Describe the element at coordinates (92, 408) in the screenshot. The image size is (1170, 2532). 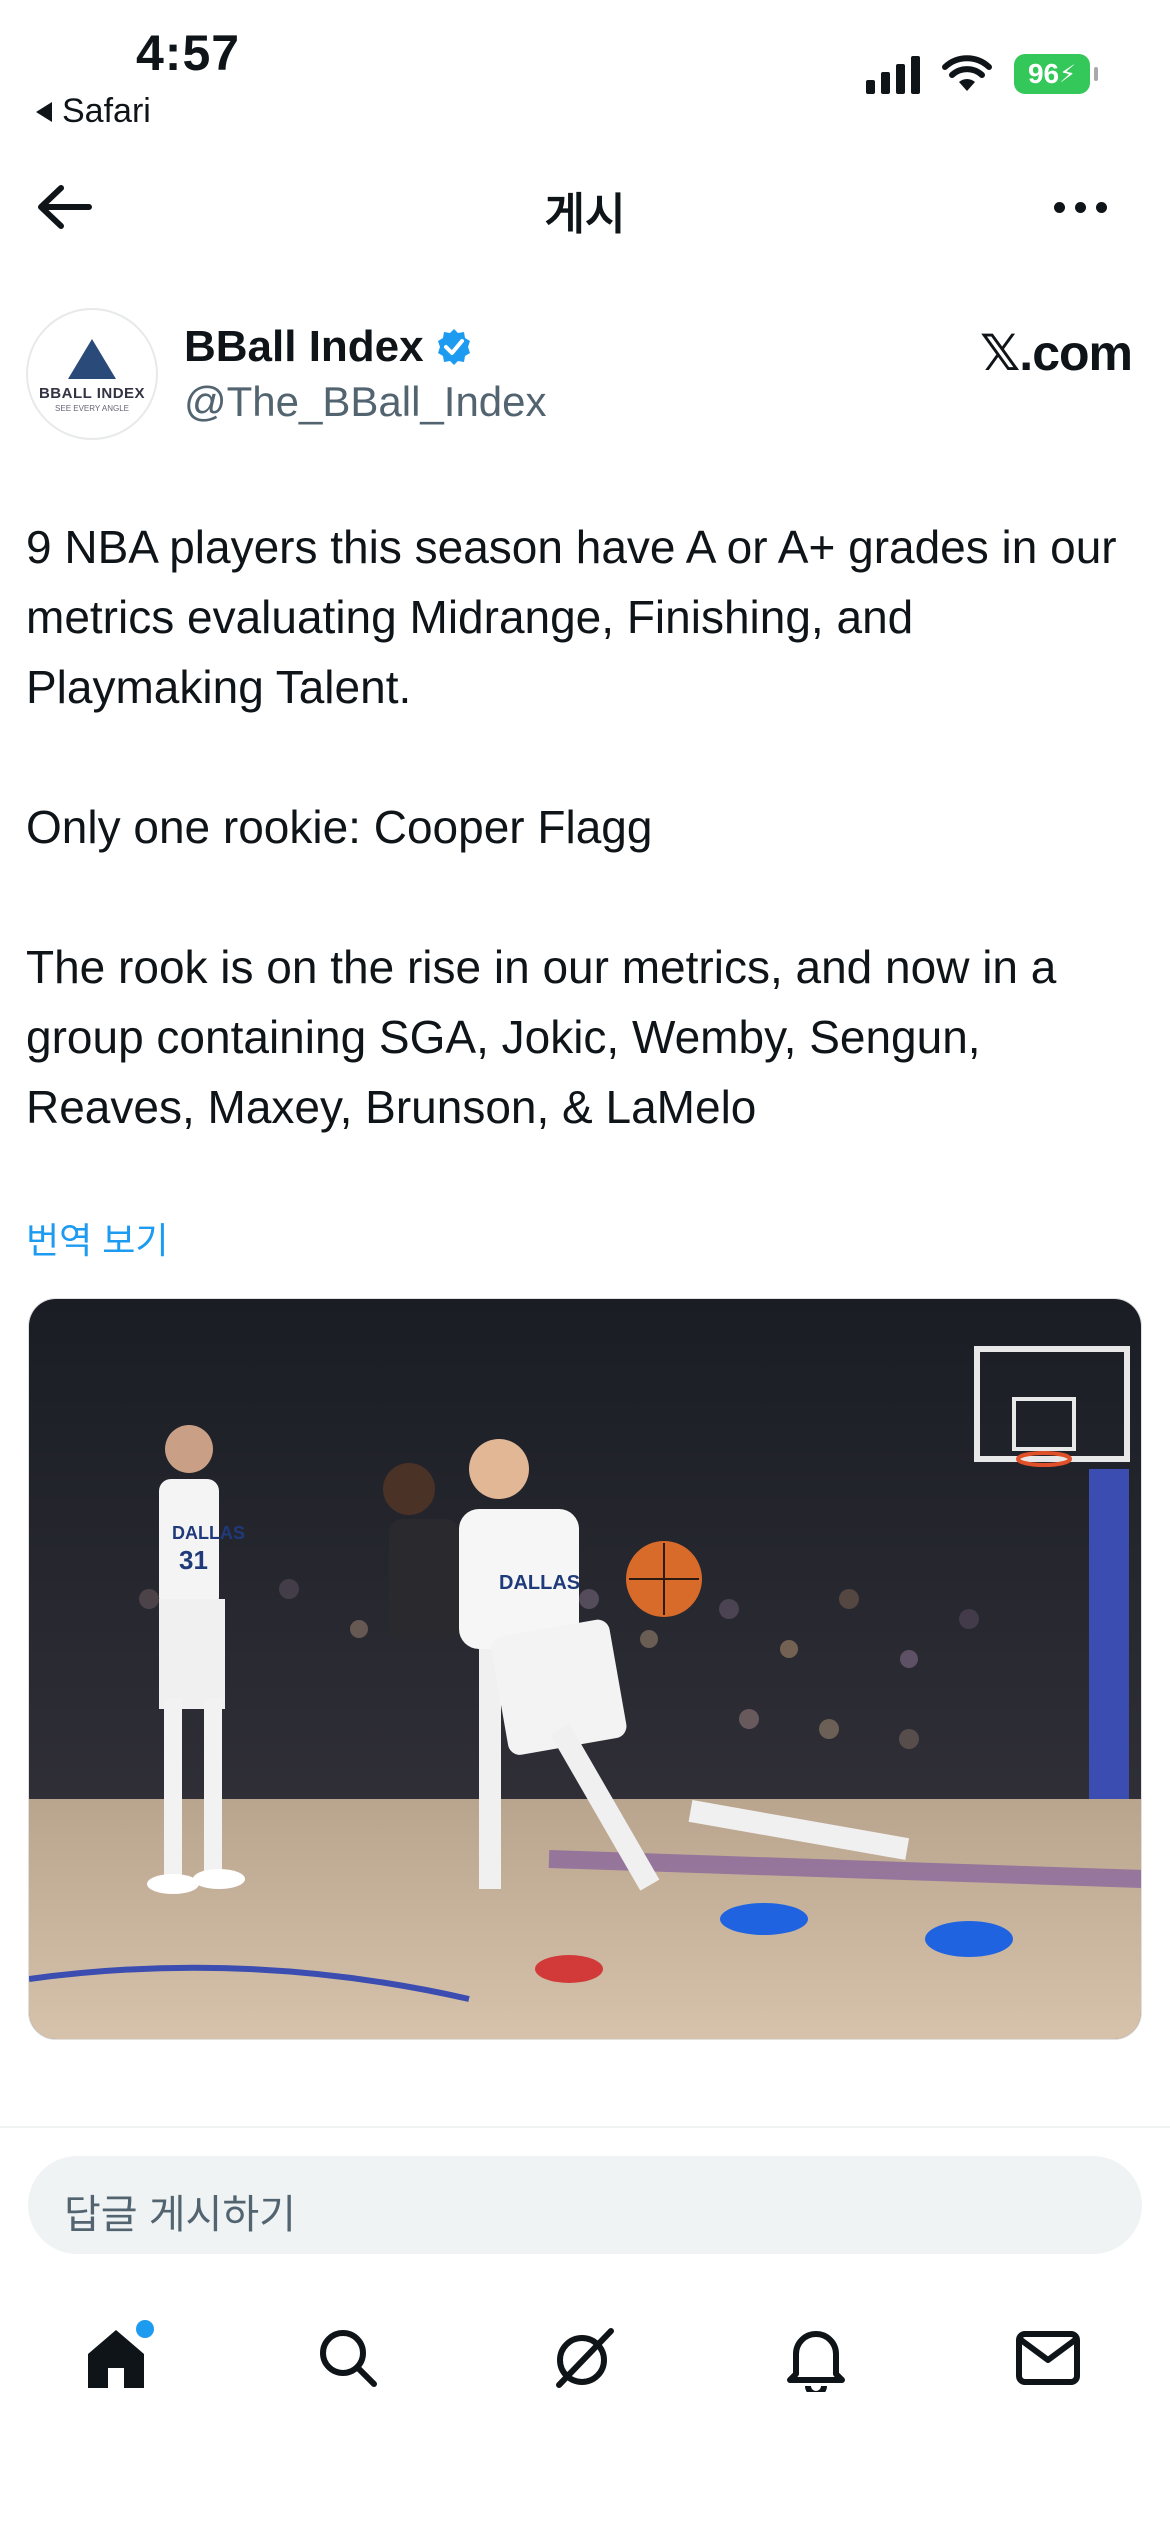
I see `avatar-logo-tagline: SEE EVERY ANGLE` at that location.